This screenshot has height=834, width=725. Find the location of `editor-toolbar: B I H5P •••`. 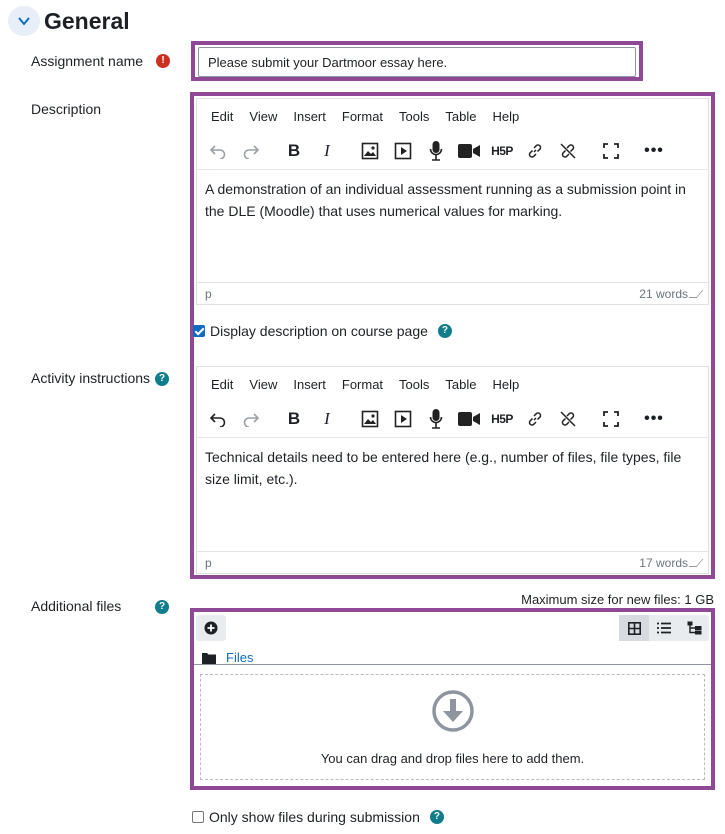

editor-toolbar: B I H5P ••• is located at coordinates (452, 151).